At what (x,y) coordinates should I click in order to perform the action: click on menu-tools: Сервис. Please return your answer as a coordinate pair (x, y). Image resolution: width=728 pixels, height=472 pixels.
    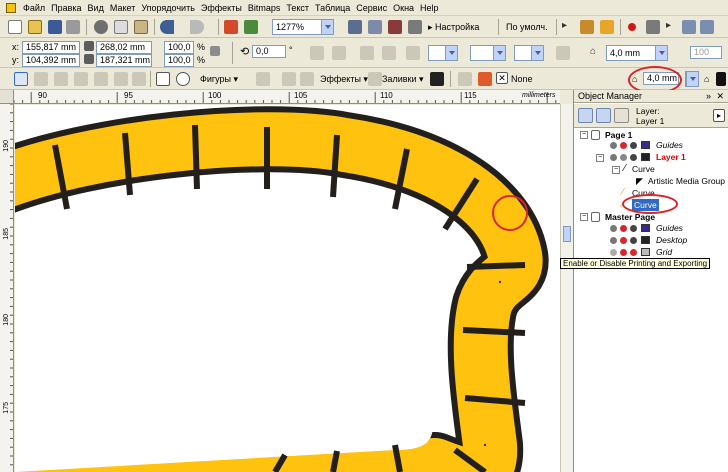
    Looking at the image, I should click on (371, 8).